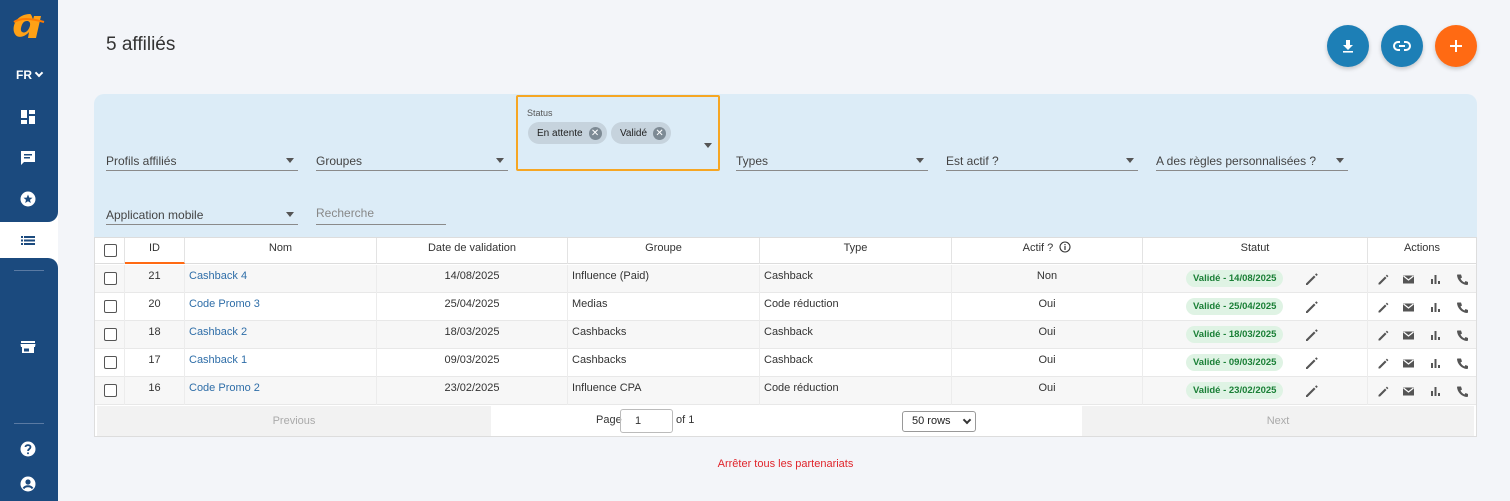 The image size is (1510, 501). What do you see at coordinates (856, 251) in the screenshot?
I see `header-type: Type` at bounding box center [856, 251].